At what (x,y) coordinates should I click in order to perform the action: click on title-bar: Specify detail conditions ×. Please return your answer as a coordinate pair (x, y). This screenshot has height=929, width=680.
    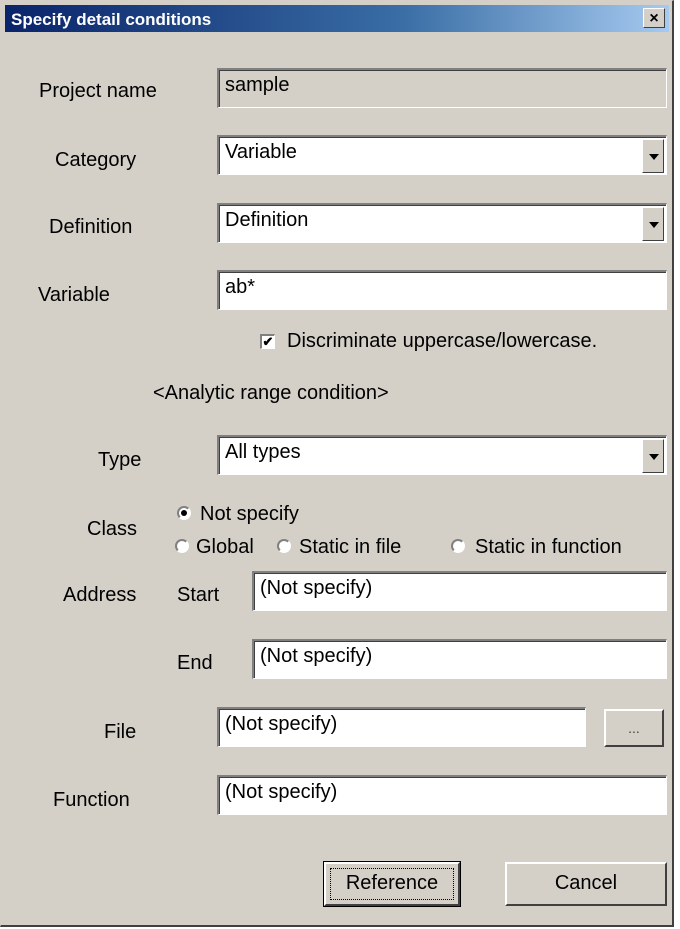
    Looking at the image, I should click on (337, 18).